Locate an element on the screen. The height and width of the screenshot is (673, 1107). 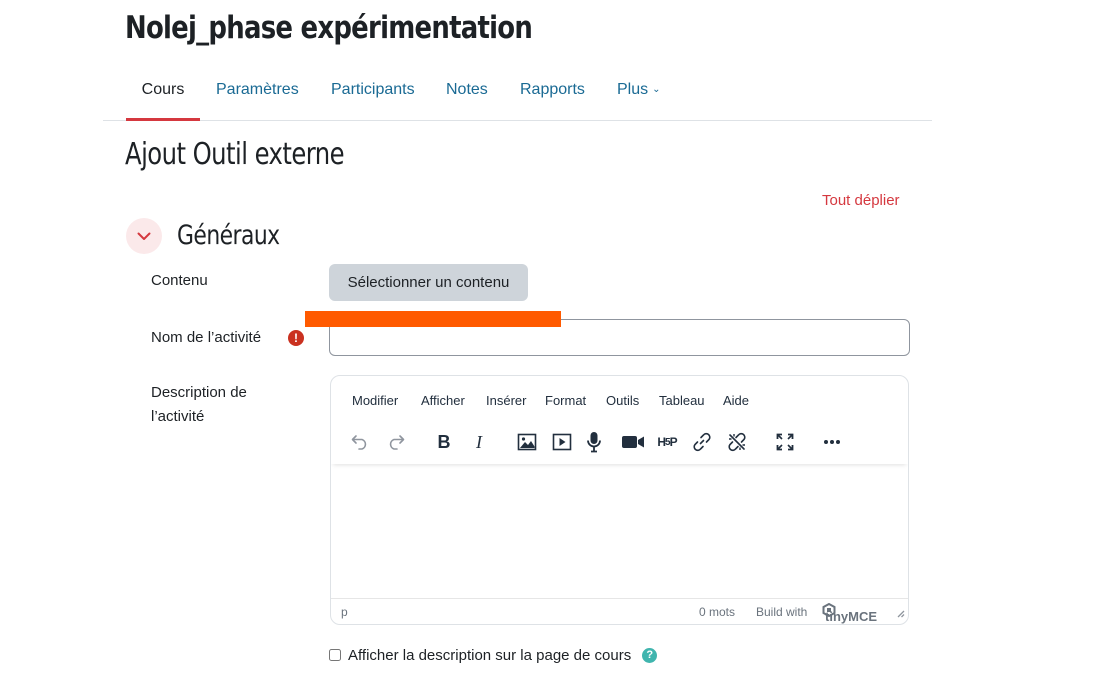
editor-statusbar: p 0 mots Build with tinyMCE is located at coordinates (619, 611).